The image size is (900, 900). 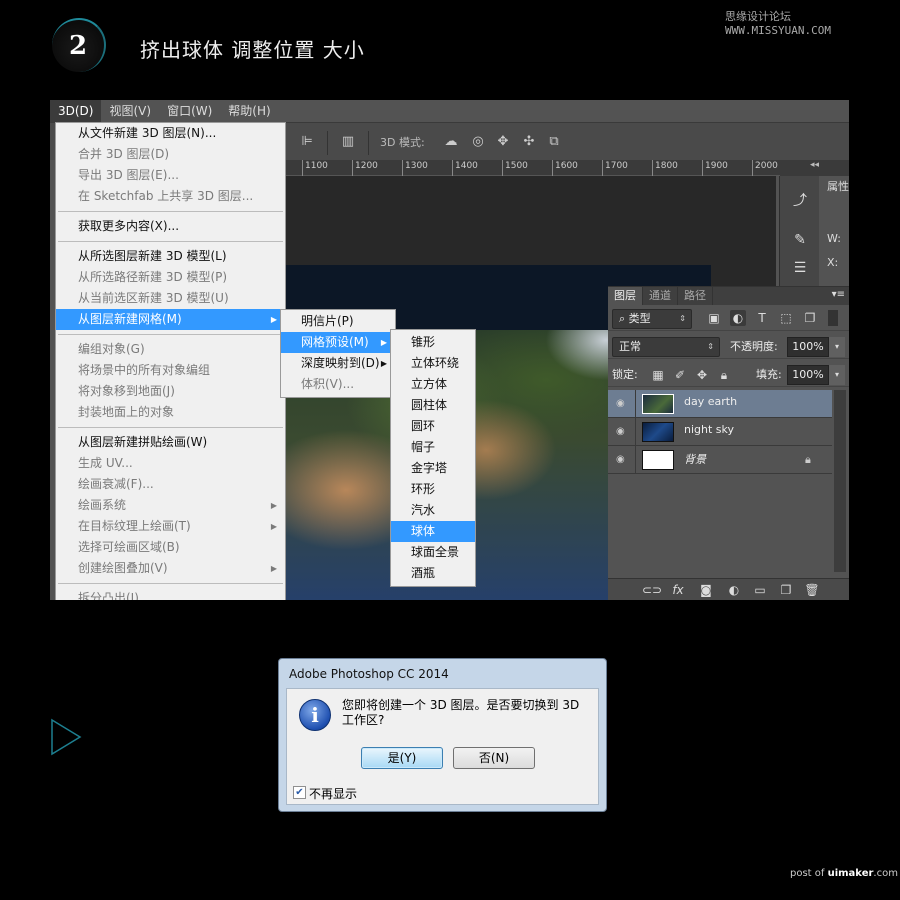 What do you see at coordinates (170, 298) in the screenshot?
I see `menu-3d-item: 从当前选区新建 3D 模型(U)` at bounding box center [170, 298].